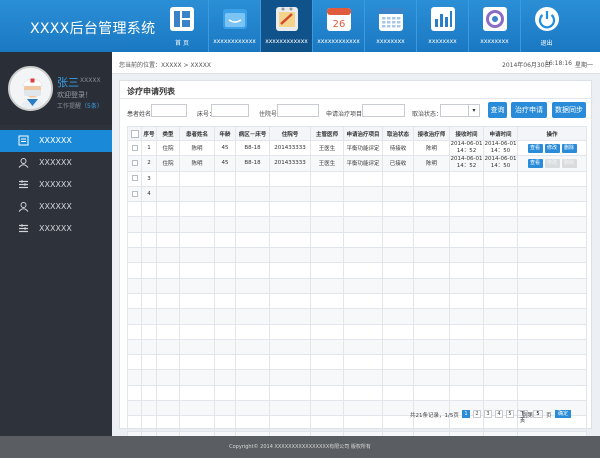 This screenshot has height=458, width=600. I want to click on nav-item-7: xxxxxxxx, so click(494, 26).